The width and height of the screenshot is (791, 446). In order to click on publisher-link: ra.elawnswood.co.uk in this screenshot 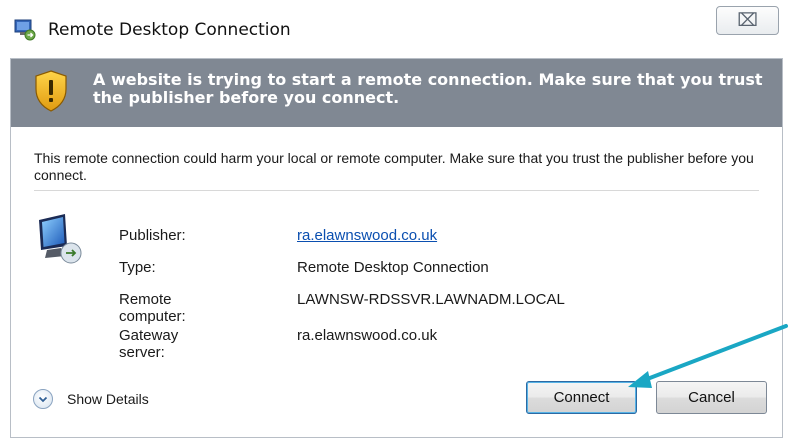, I will do `click(367, 235)`.